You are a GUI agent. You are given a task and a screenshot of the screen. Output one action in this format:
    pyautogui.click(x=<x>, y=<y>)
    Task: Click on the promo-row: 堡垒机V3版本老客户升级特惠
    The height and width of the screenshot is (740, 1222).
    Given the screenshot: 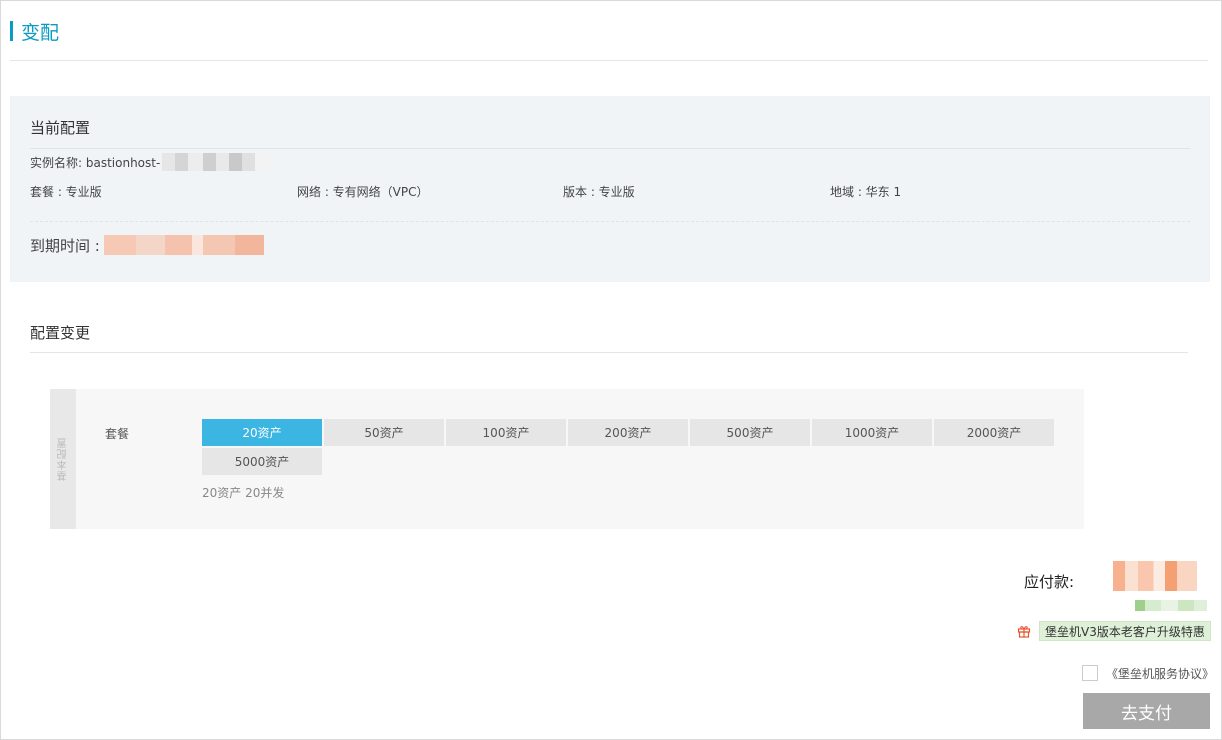 What is the action you would take?
    pyautogui.click(x=1114, y=631)
    